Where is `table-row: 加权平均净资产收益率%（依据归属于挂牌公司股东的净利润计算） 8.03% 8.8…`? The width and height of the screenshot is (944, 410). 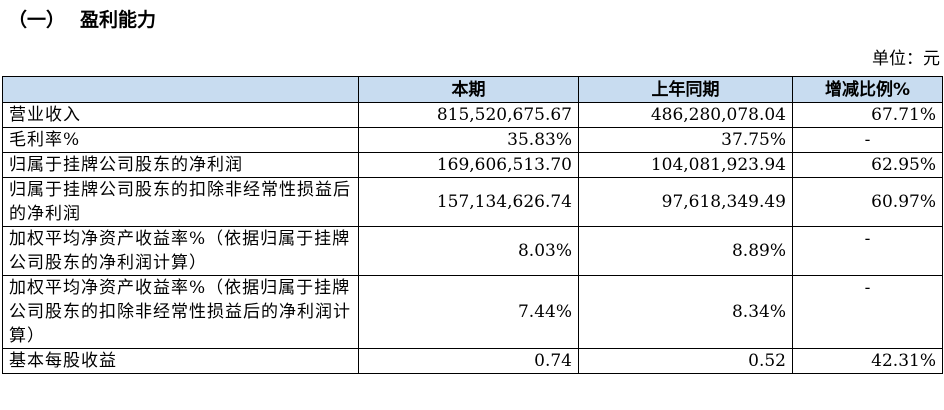 table-row: 加权平均净资产收益率%（依据归属于挂牌公司股东的净利润计算） 8.03% 8.8… is located at coordinates (472, 251).